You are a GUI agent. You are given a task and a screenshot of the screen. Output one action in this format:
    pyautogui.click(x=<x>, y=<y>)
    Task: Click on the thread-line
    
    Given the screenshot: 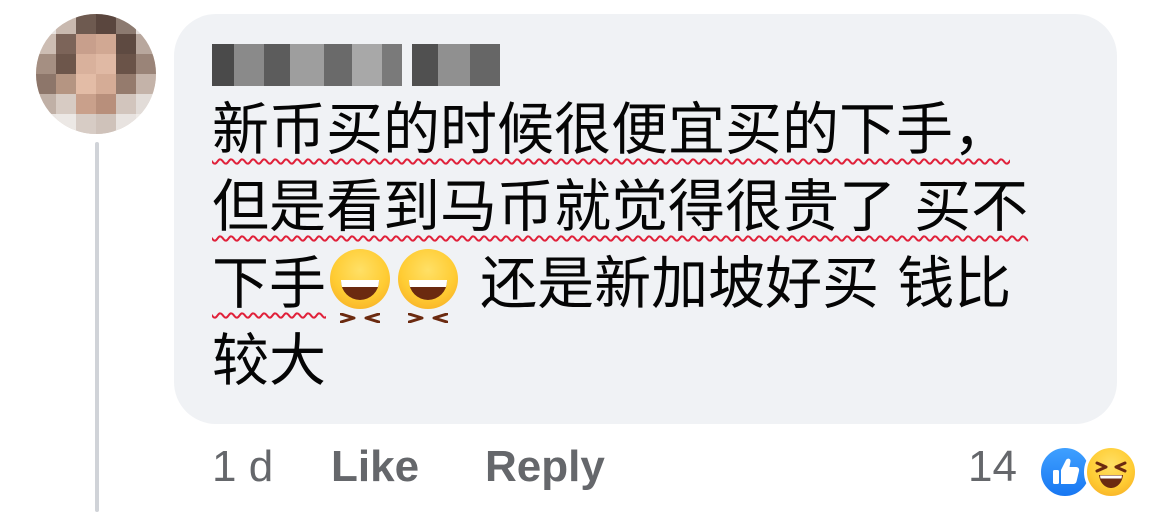 What is the action you would take?
    pyautogui.click(x=97, y=327)
    